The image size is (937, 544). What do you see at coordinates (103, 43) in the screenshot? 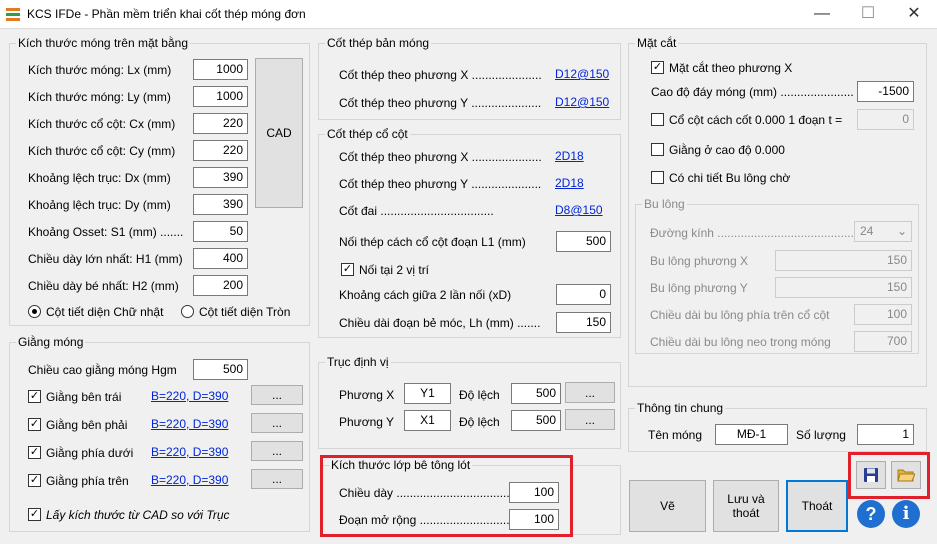
I see `footing-group-title: Kích thước móng trên mặt bằng` at bounding box center [103, 43].